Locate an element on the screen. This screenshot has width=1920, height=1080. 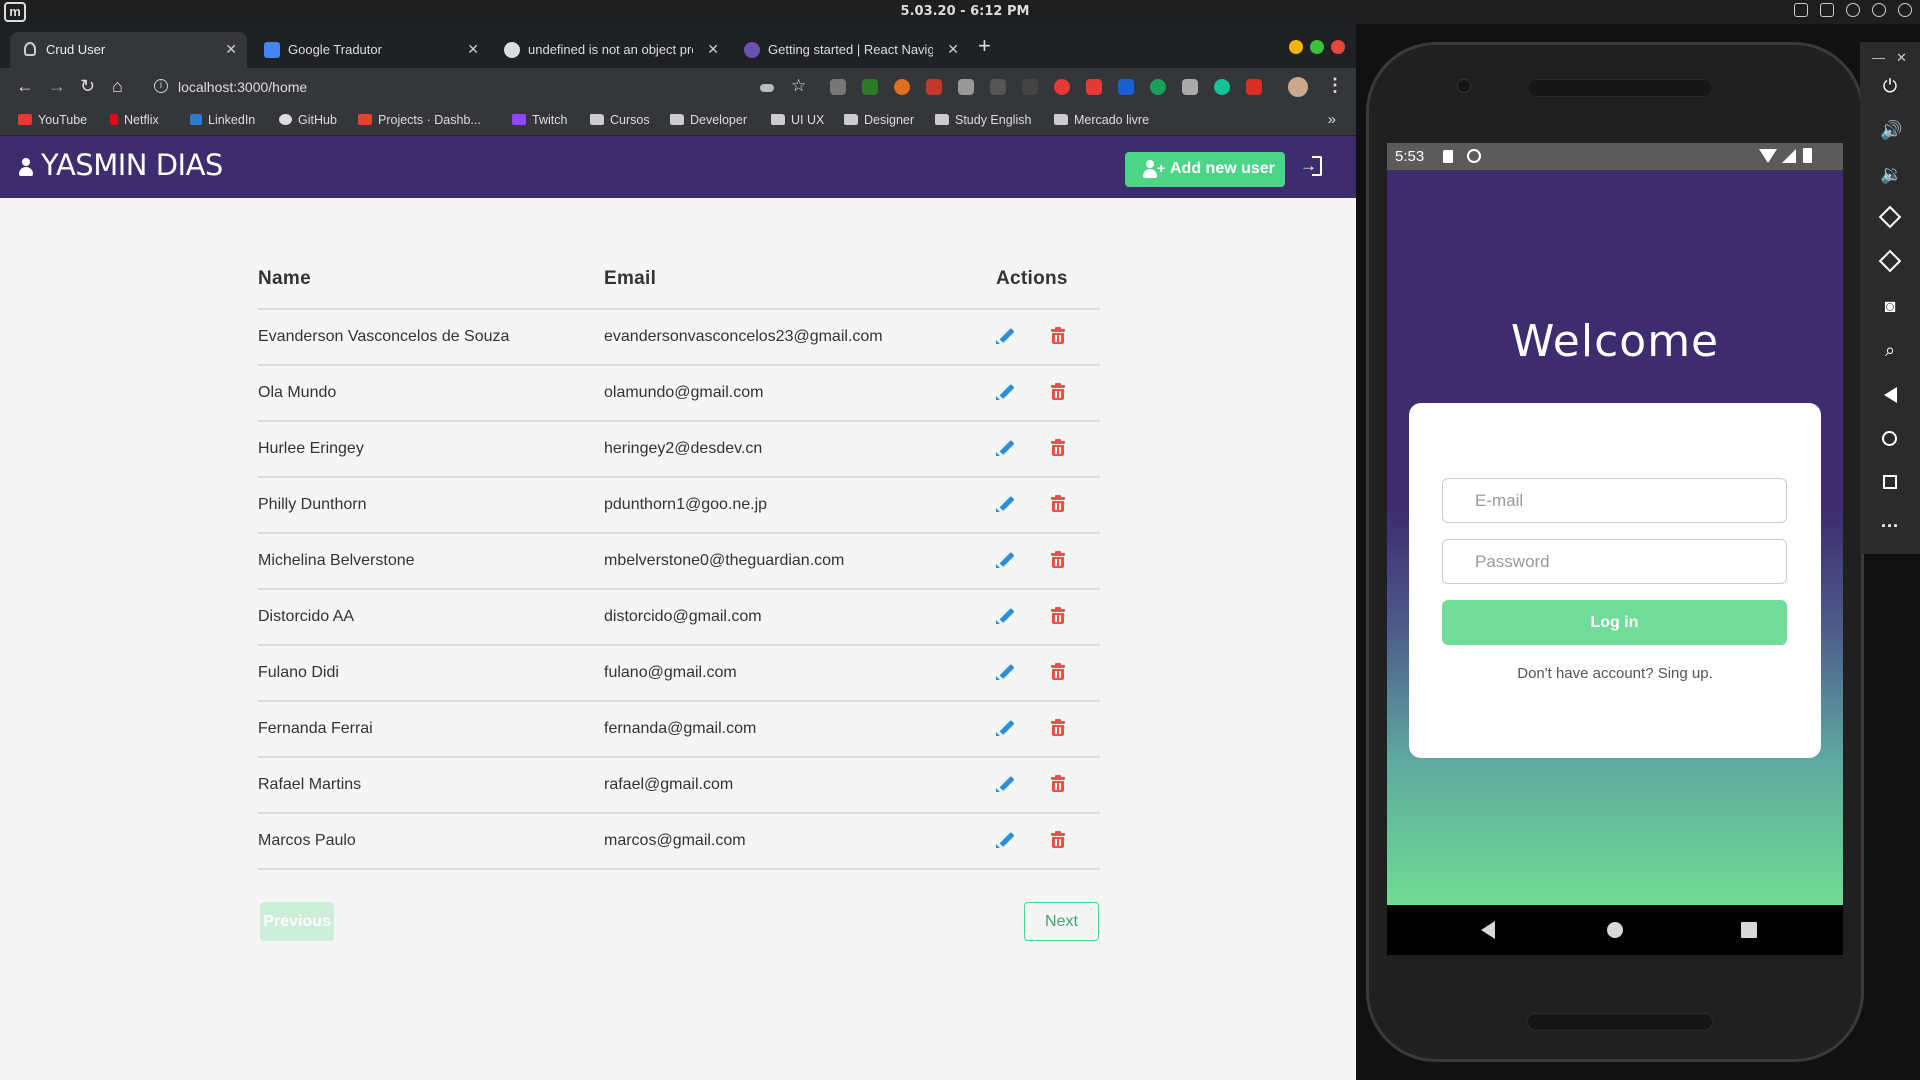
emulator-back-icon is located at coordinates (1890, 395).